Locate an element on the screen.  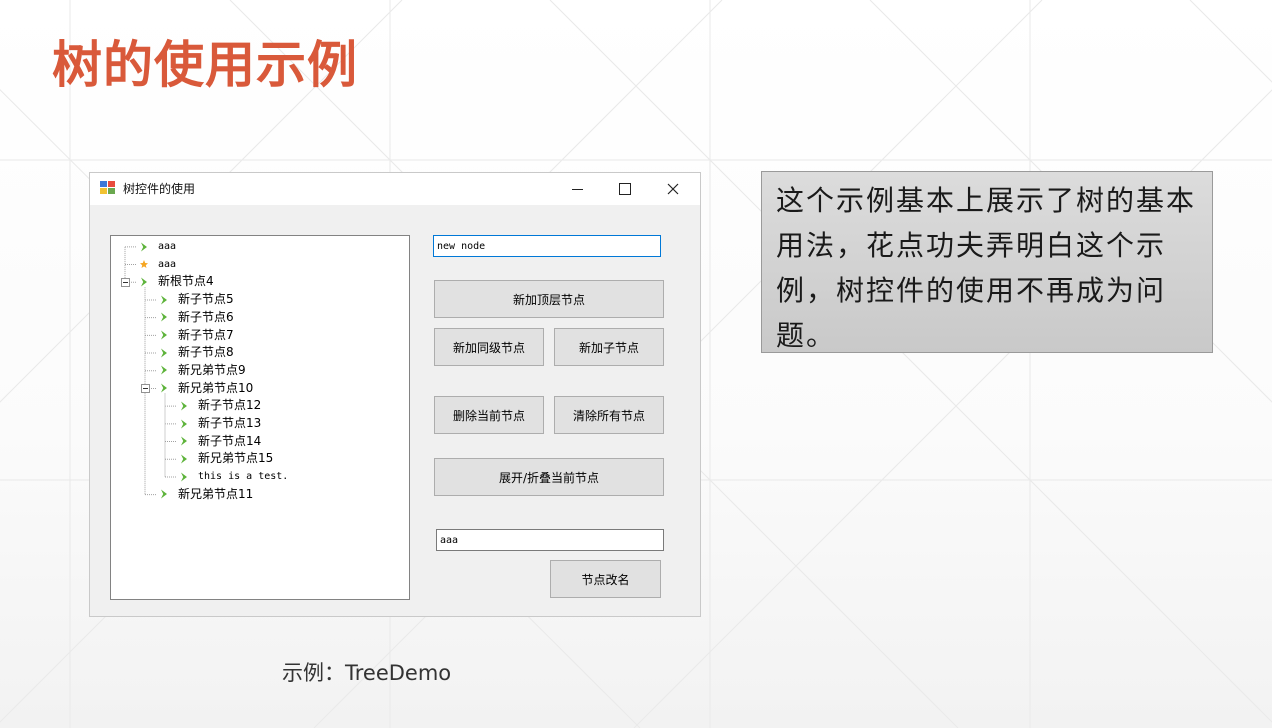
delete-node-button: 删除当前节点 is located at coordinates (489, 415).